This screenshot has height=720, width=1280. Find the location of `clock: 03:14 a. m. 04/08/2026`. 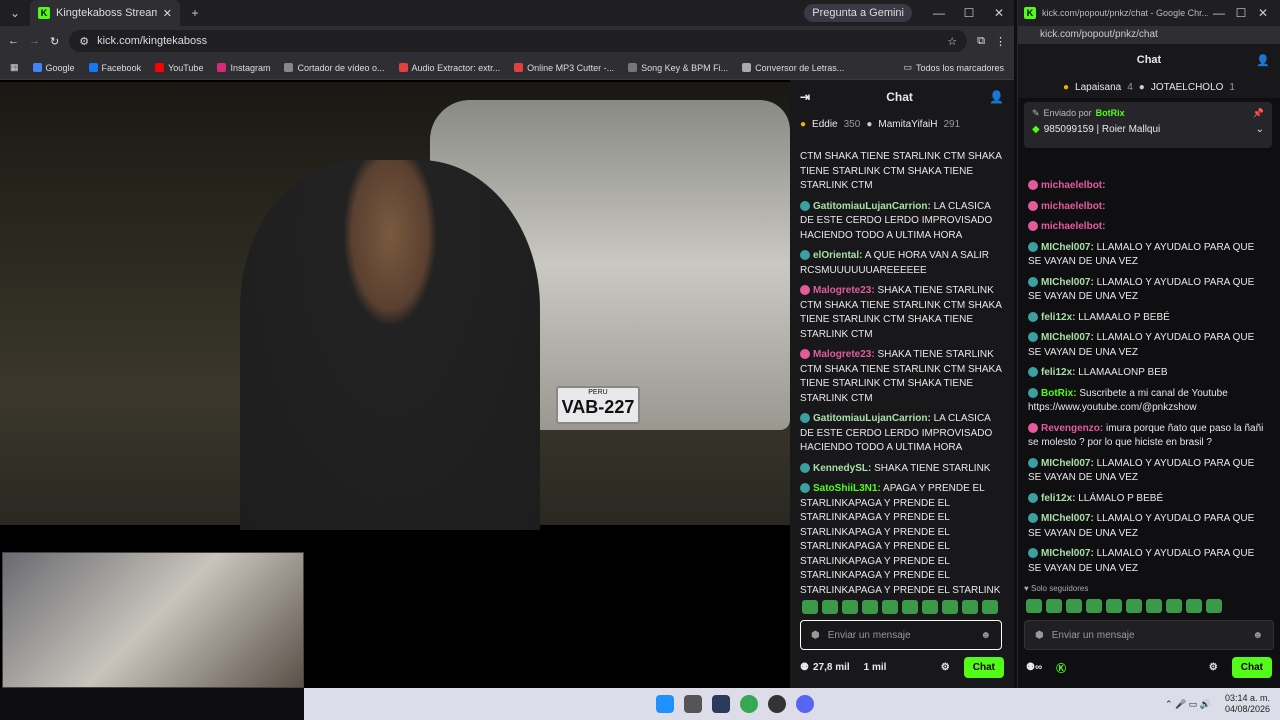

clock: 03:14 a. m. 04/08/2026 is located at coordinates (1247, 704).